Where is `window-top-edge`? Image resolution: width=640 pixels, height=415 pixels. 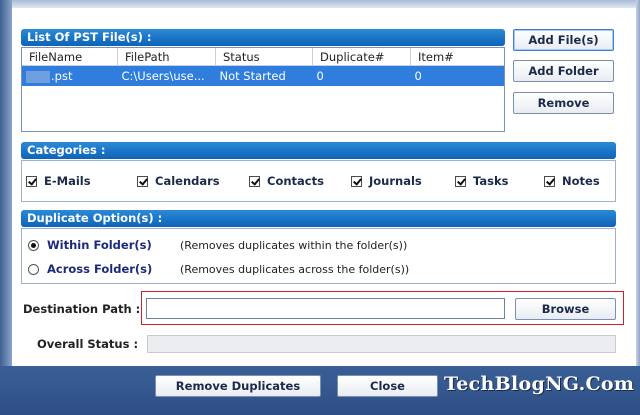
window-top-edge is located at coordinates (320, 4).